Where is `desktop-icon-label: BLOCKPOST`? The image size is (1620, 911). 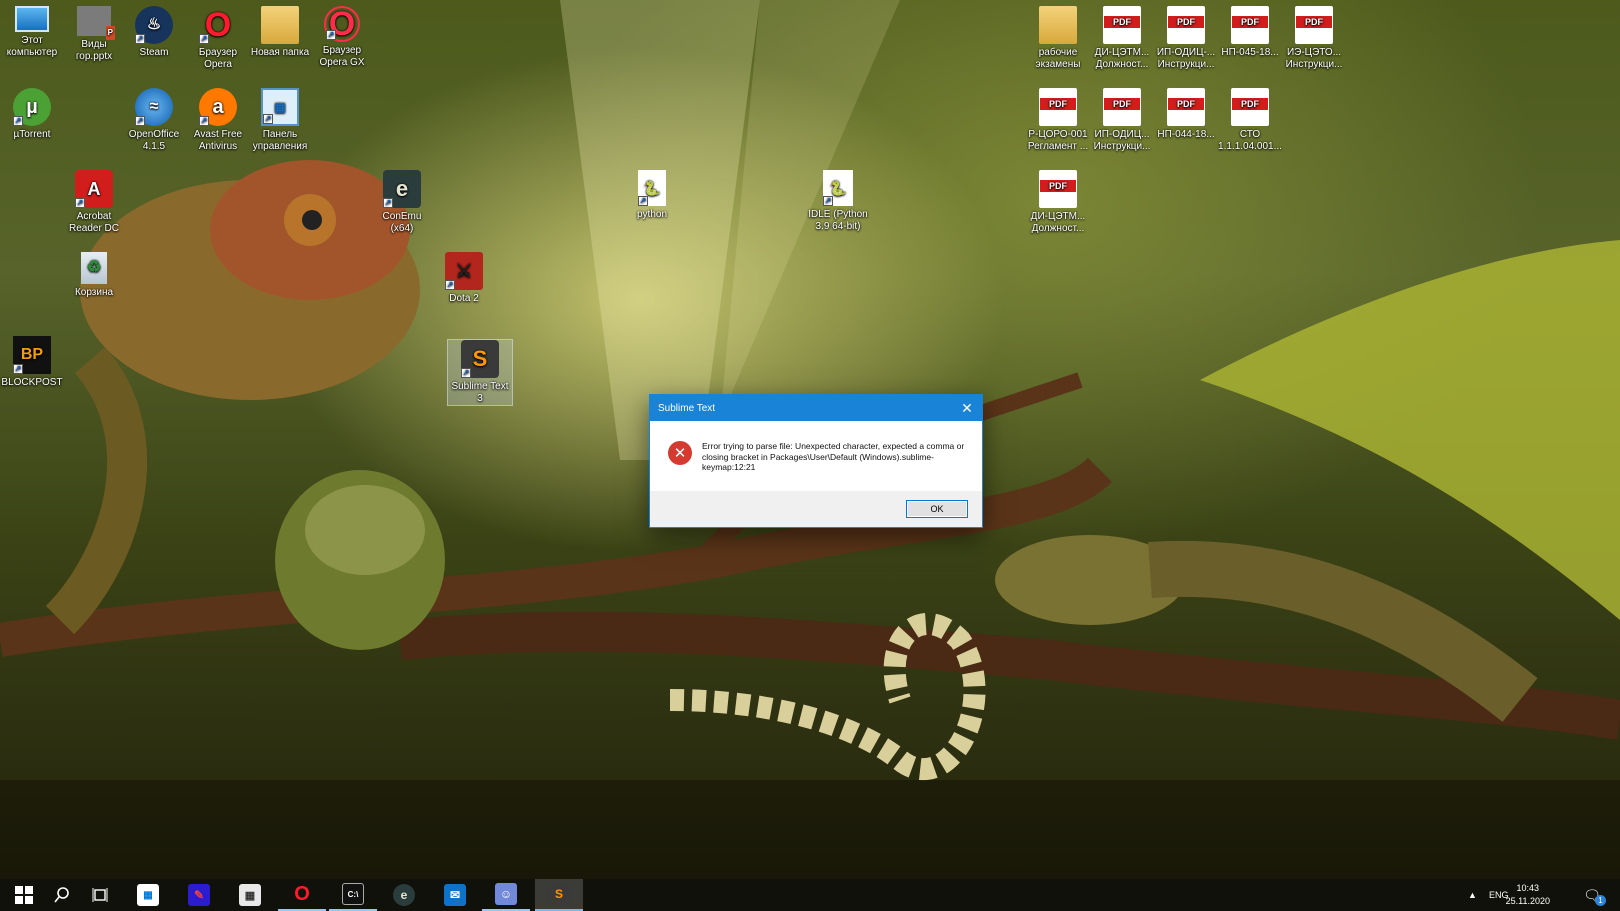
desktop-icon-label: BLOCKPOST is located at coordinates (32, 382).